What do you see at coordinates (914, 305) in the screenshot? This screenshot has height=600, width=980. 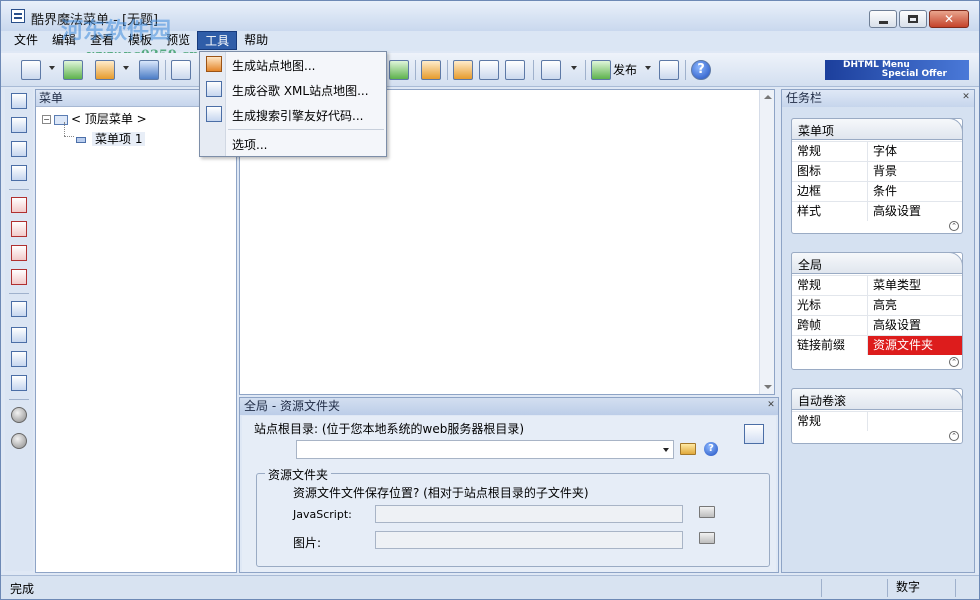 I see `task-link: 高亮` at bounding box center [914, 305].